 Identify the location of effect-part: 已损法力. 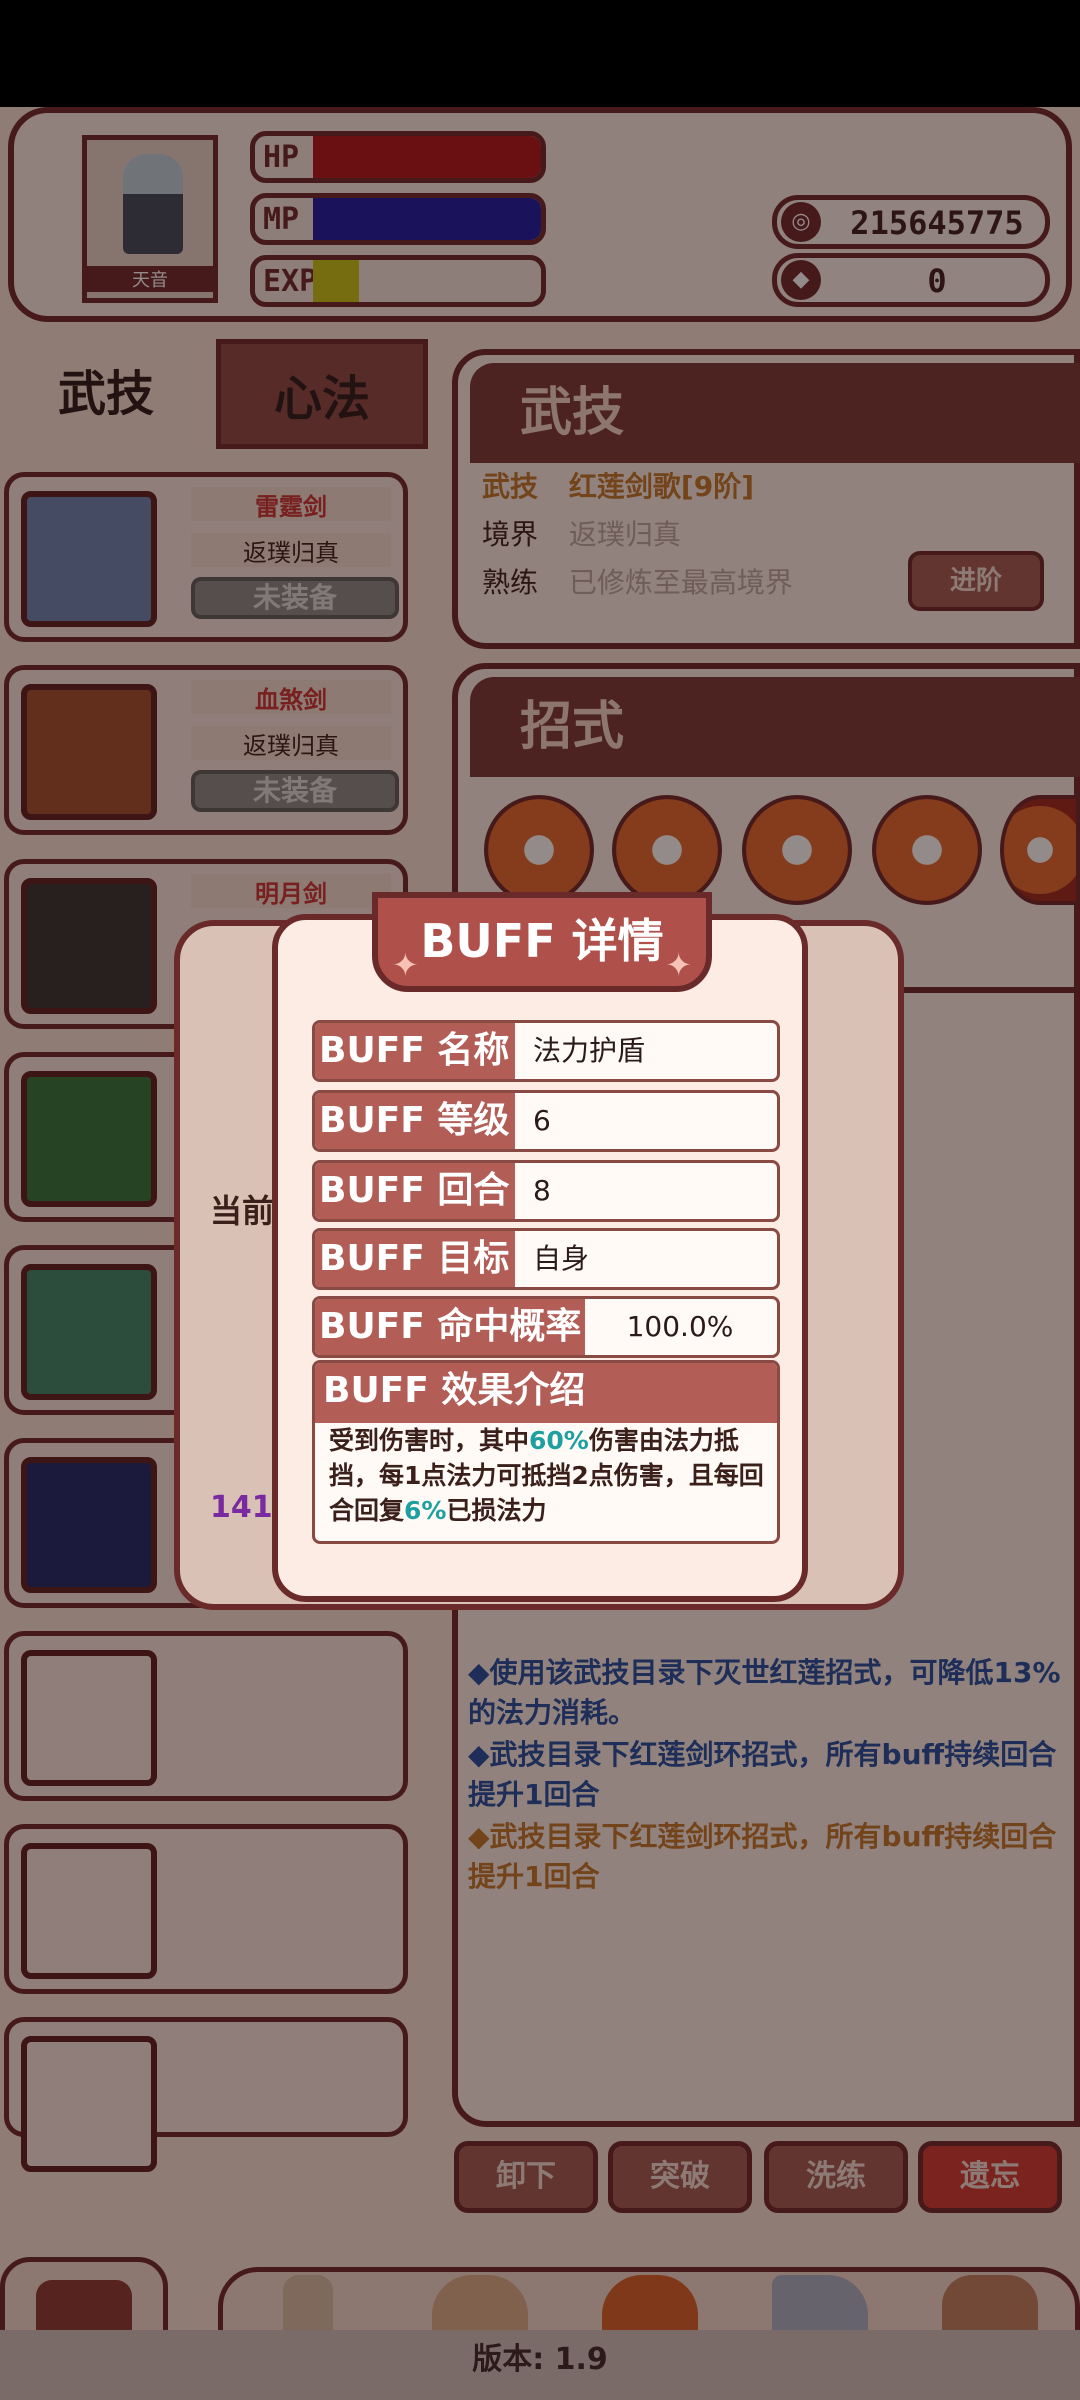
(496, 1510).